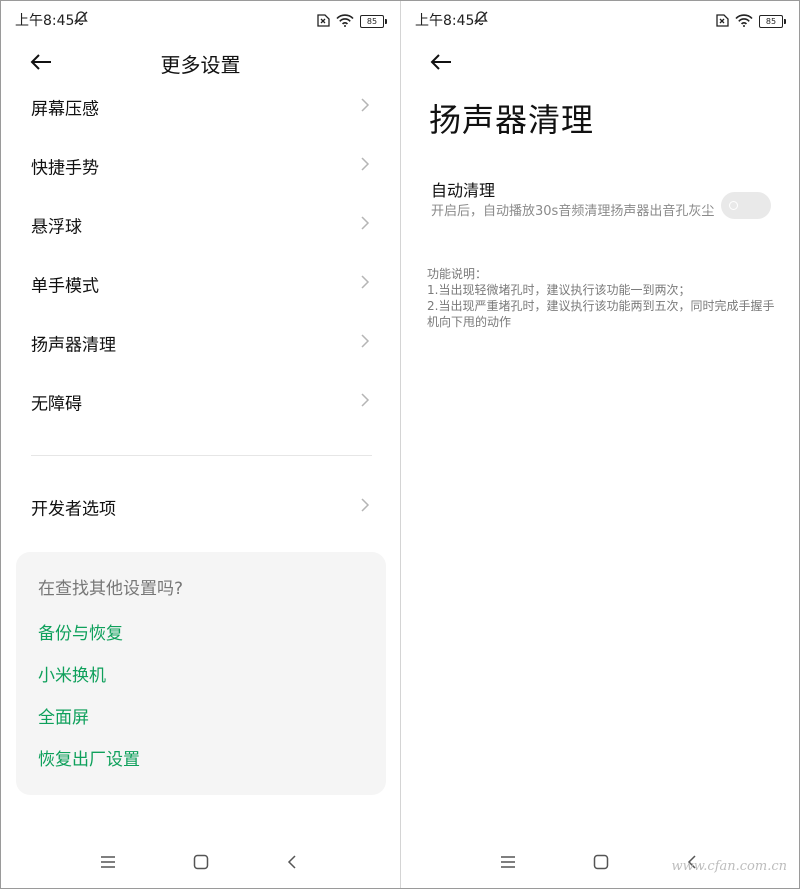  I want to click on suggestion-link-mi-mover: 小米换机, so click(72, 673).